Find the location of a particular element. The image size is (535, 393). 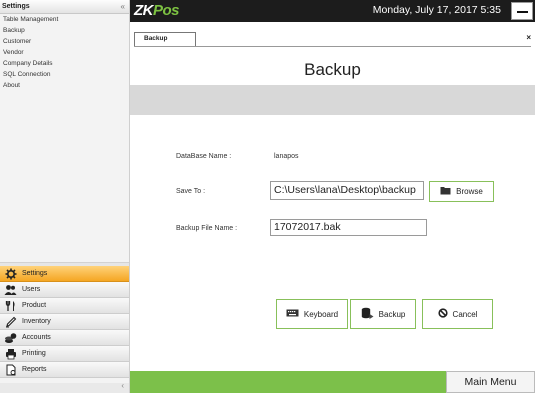

save-to-label: Save To : is located at coordinates (191, 191).